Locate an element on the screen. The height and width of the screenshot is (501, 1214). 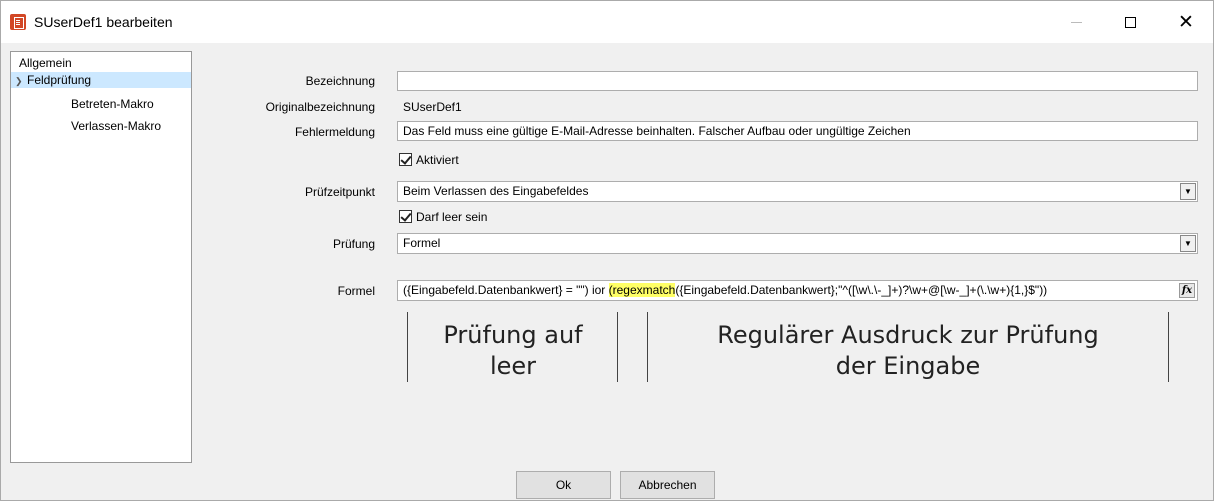
aktiviert-checkbox: Aktiviert is located at coordinates (429, 160).